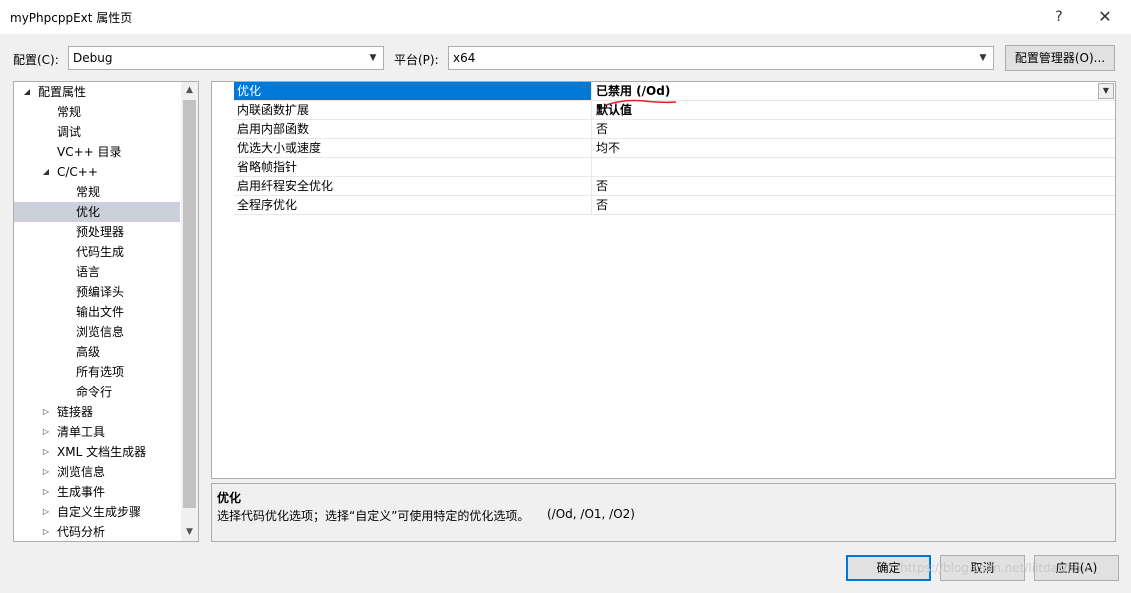 The height and width of the screenshot is (593, 1131). I want to click on scroll-down-icon: ▼, so click(189, 532).